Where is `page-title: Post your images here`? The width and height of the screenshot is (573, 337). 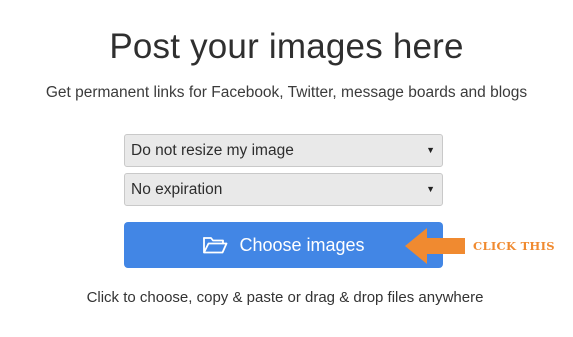
page-title: Post your images here is located at coordinates (286, 46).